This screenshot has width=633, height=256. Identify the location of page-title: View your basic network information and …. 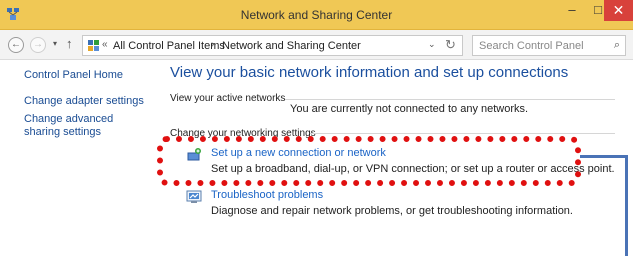
(369, 72).